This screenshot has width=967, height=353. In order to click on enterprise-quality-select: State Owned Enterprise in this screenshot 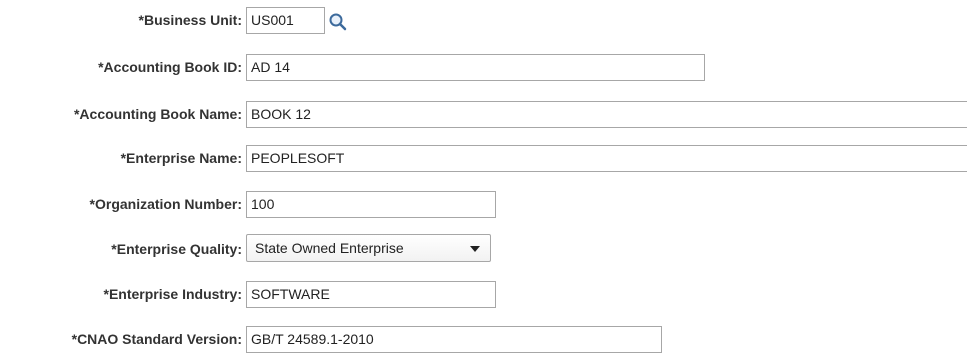, I will do `click(368, 248)`.